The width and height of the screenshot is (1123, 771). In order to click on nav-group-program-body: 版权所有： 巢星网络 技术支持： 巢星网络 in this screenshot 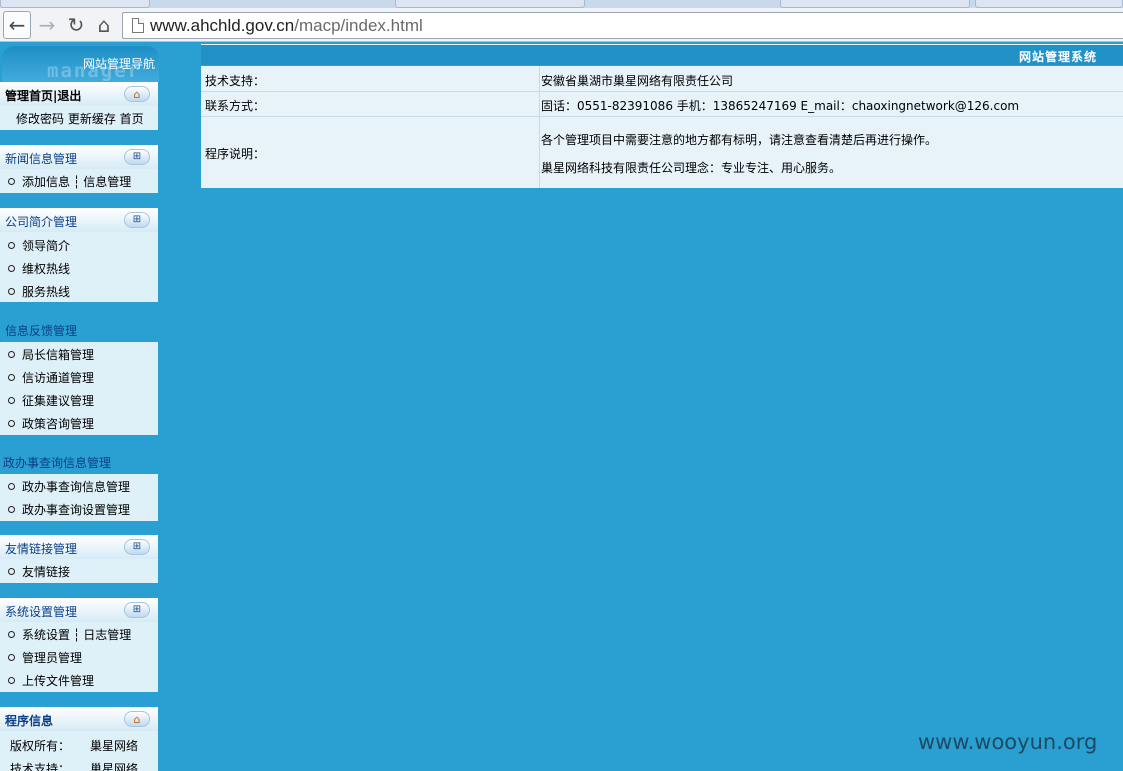, I will do `click(79, 751)`.